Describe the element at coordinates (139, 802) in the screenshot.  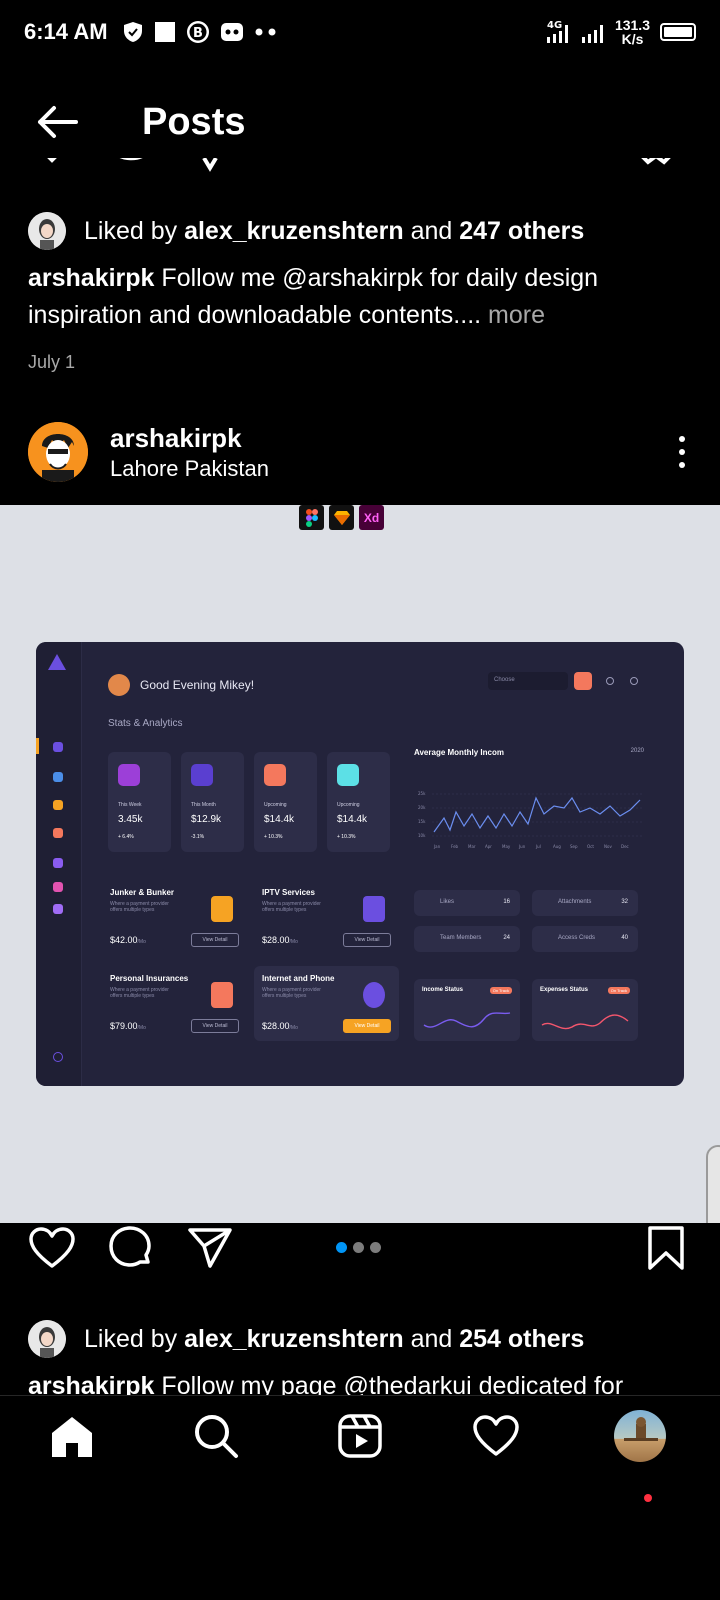
I see `stat-card: This Week 3.45k + 6.4%` at that location.